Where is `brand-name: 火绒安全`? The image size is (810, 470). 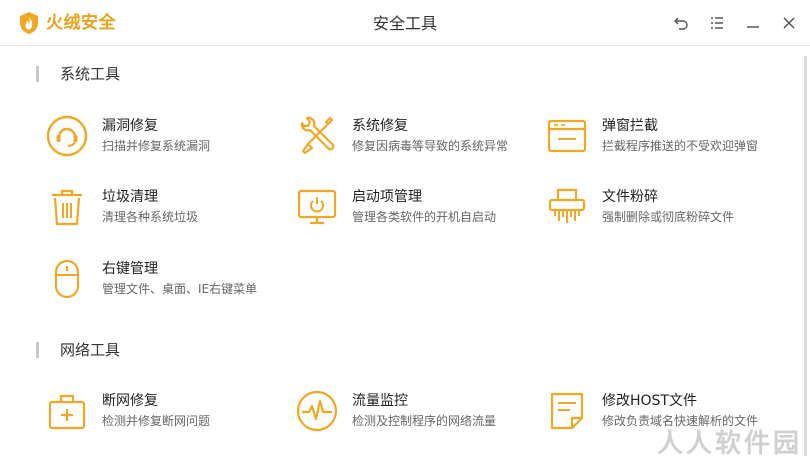
brand-name: 火绒安全 is located at coordinates (81, 23).